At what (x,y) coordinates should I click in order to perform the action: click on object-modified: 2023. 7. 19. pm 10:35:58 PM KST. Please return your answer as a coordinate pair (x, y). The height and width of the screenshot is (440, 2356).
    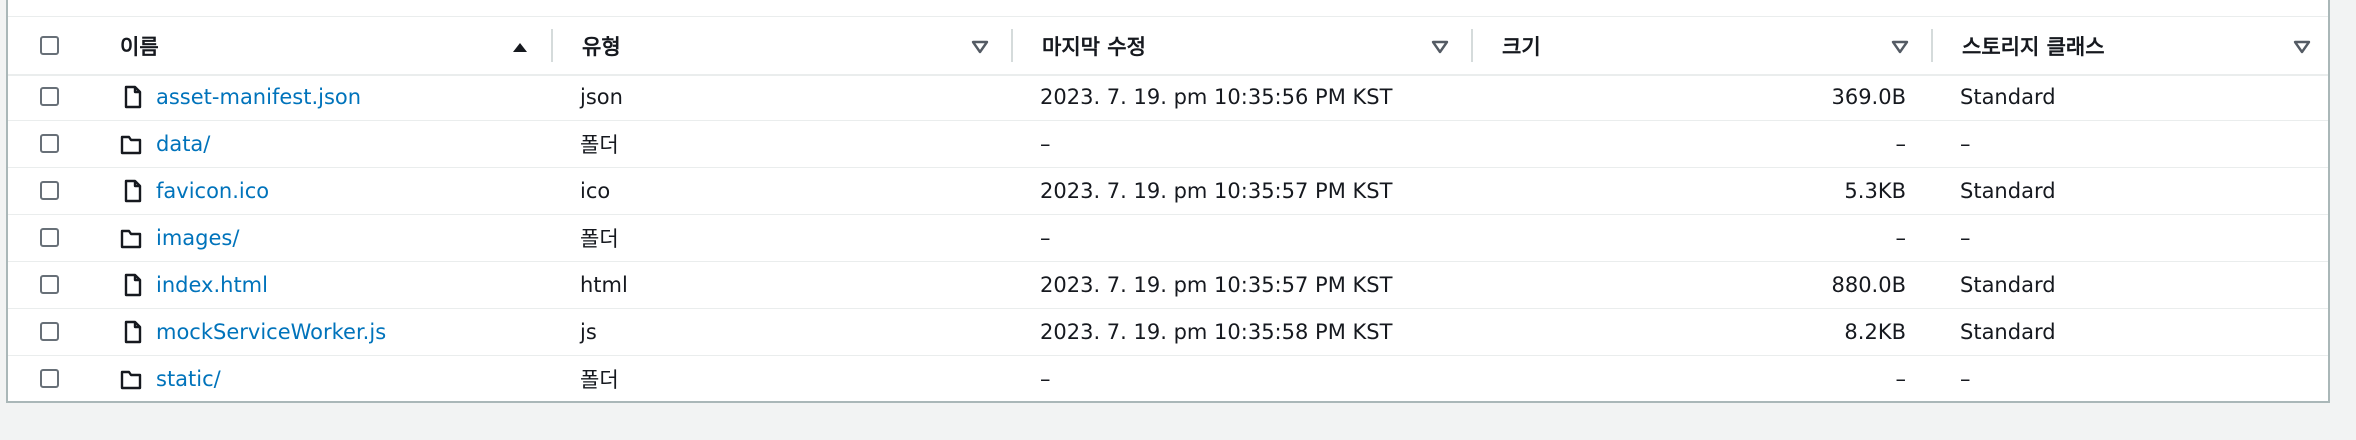
    Looking at the image, I should click on (1216, 332).